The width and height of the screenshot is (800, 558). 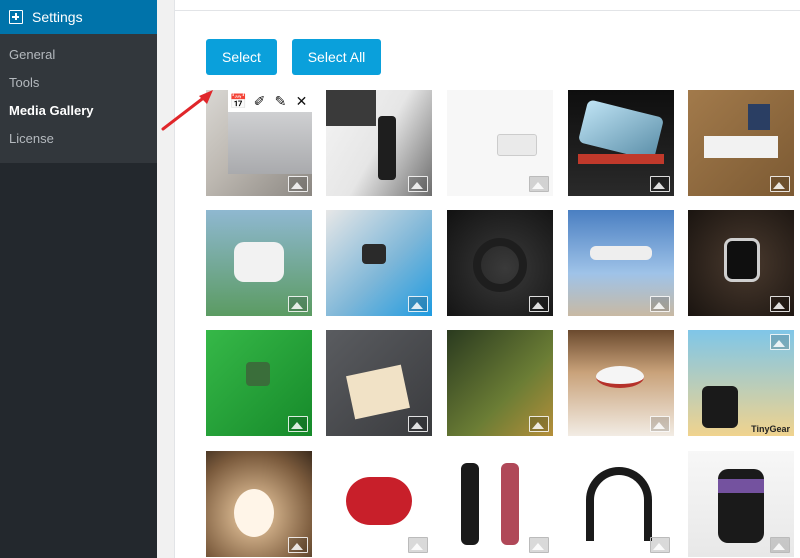 I want to click on calendar-icon: 📅, so click(x=239, y=101).